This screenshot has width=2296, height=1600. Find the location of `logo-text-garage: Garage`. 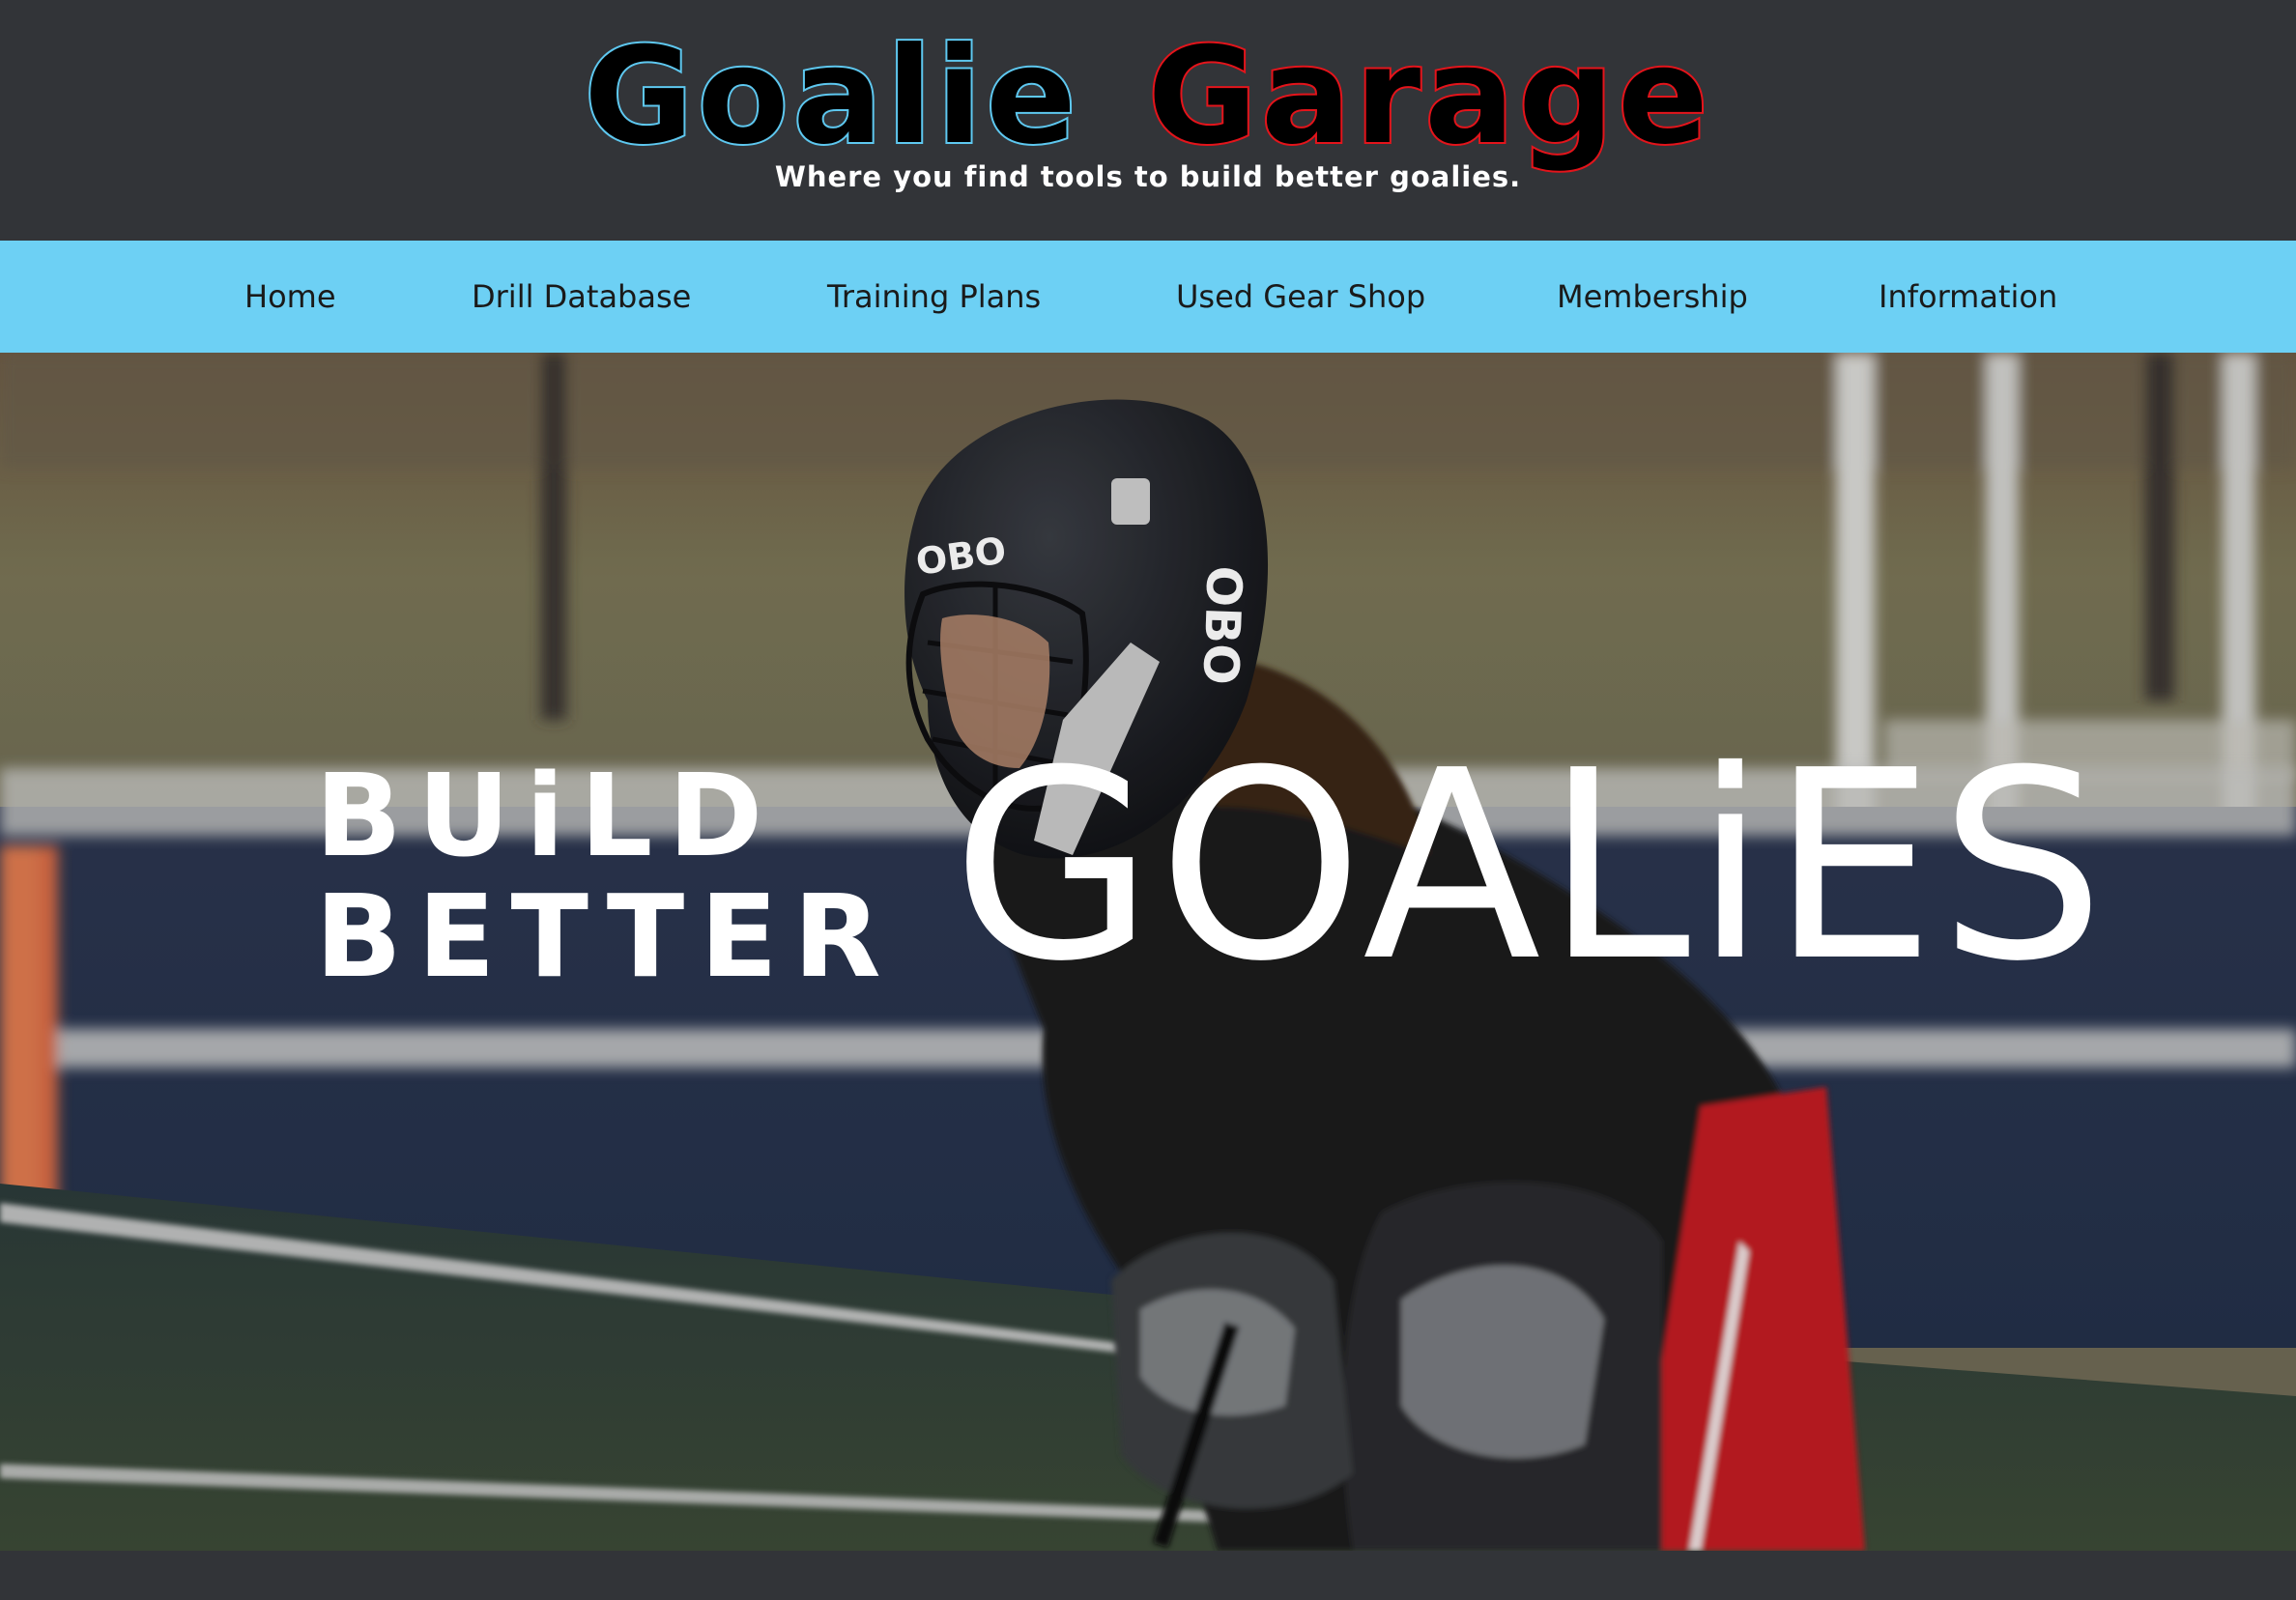

logo-text-garage: Garage is located at coordinates (1429, 96).